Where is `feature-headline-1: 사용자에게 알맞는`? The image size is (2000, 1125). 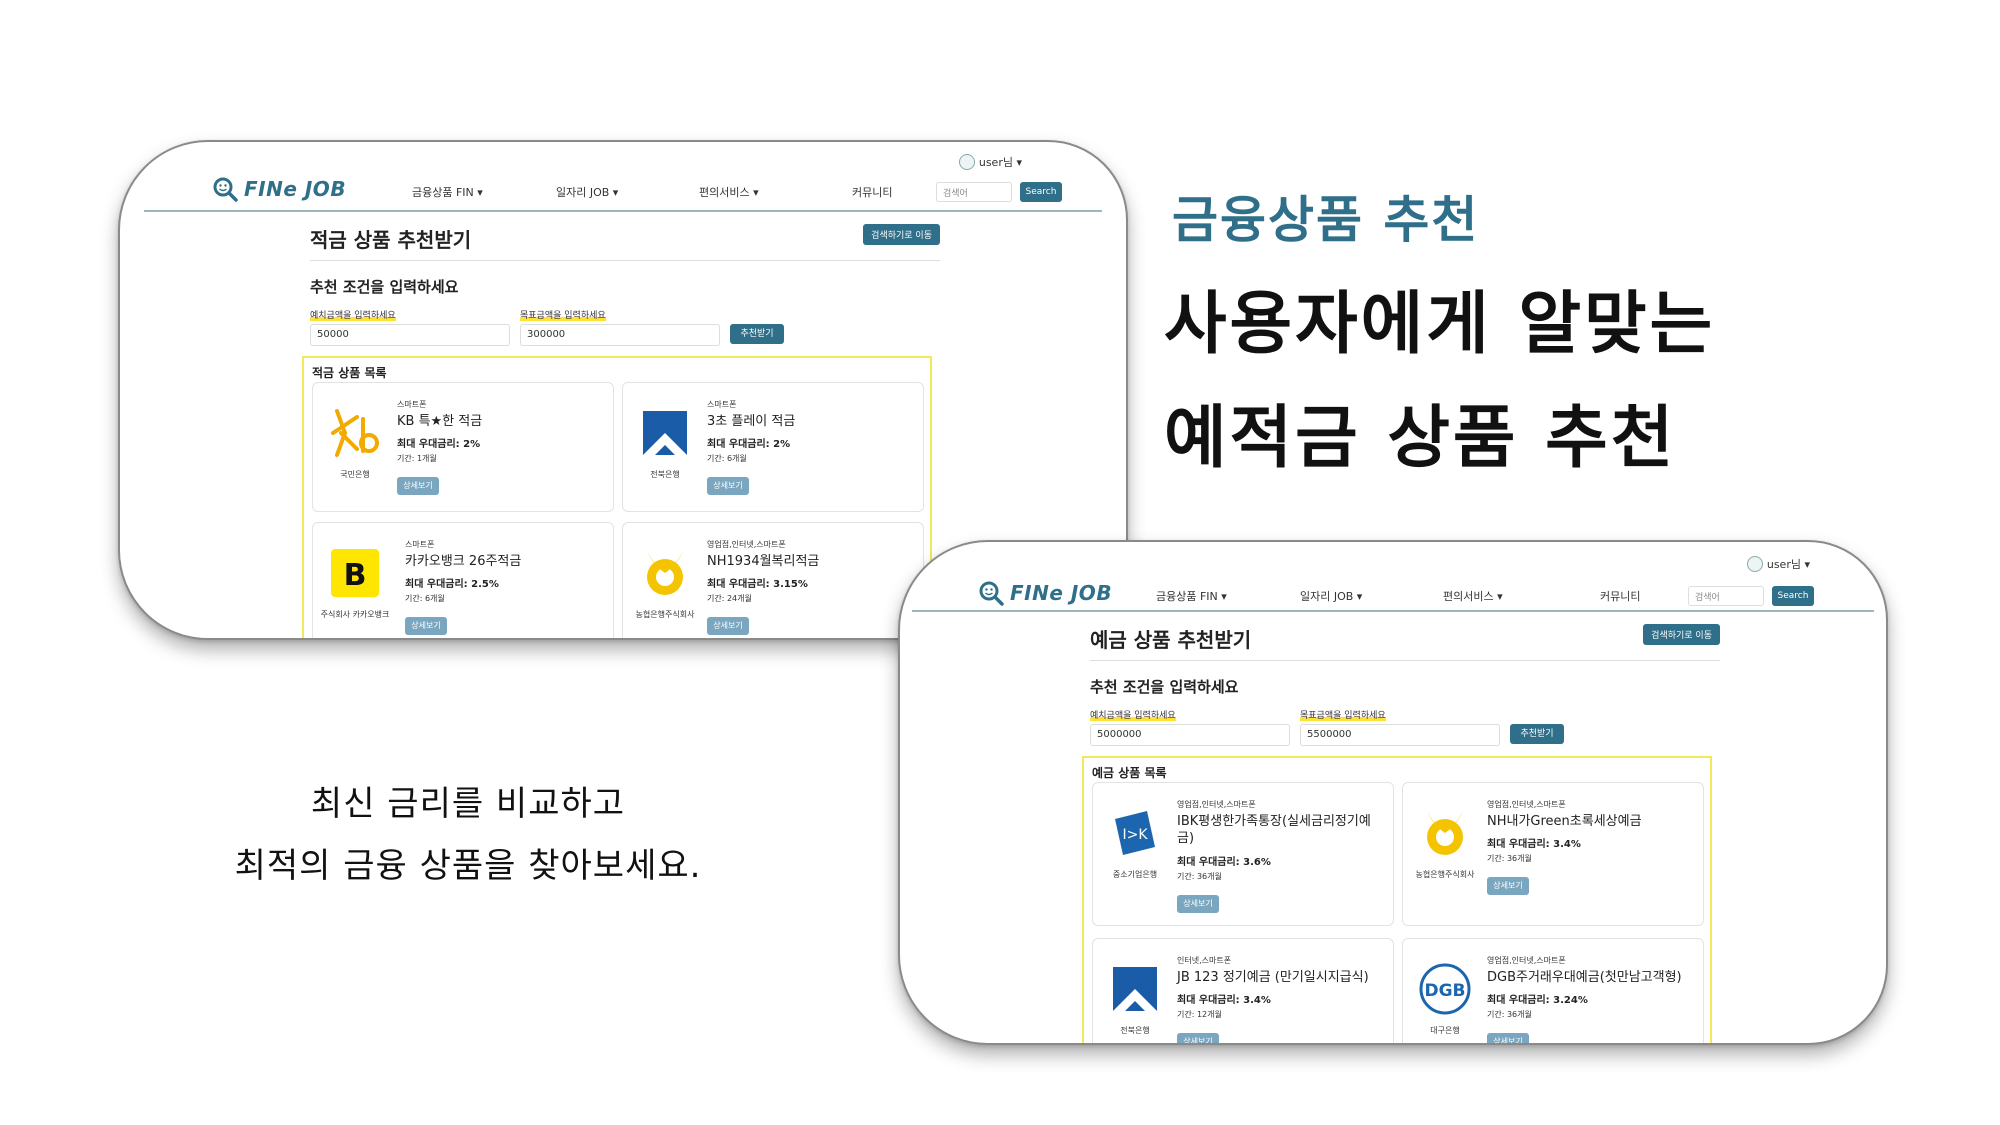 feature-headline-1: 사용자에게 알맞는 is located at coordinates (1440, 324).